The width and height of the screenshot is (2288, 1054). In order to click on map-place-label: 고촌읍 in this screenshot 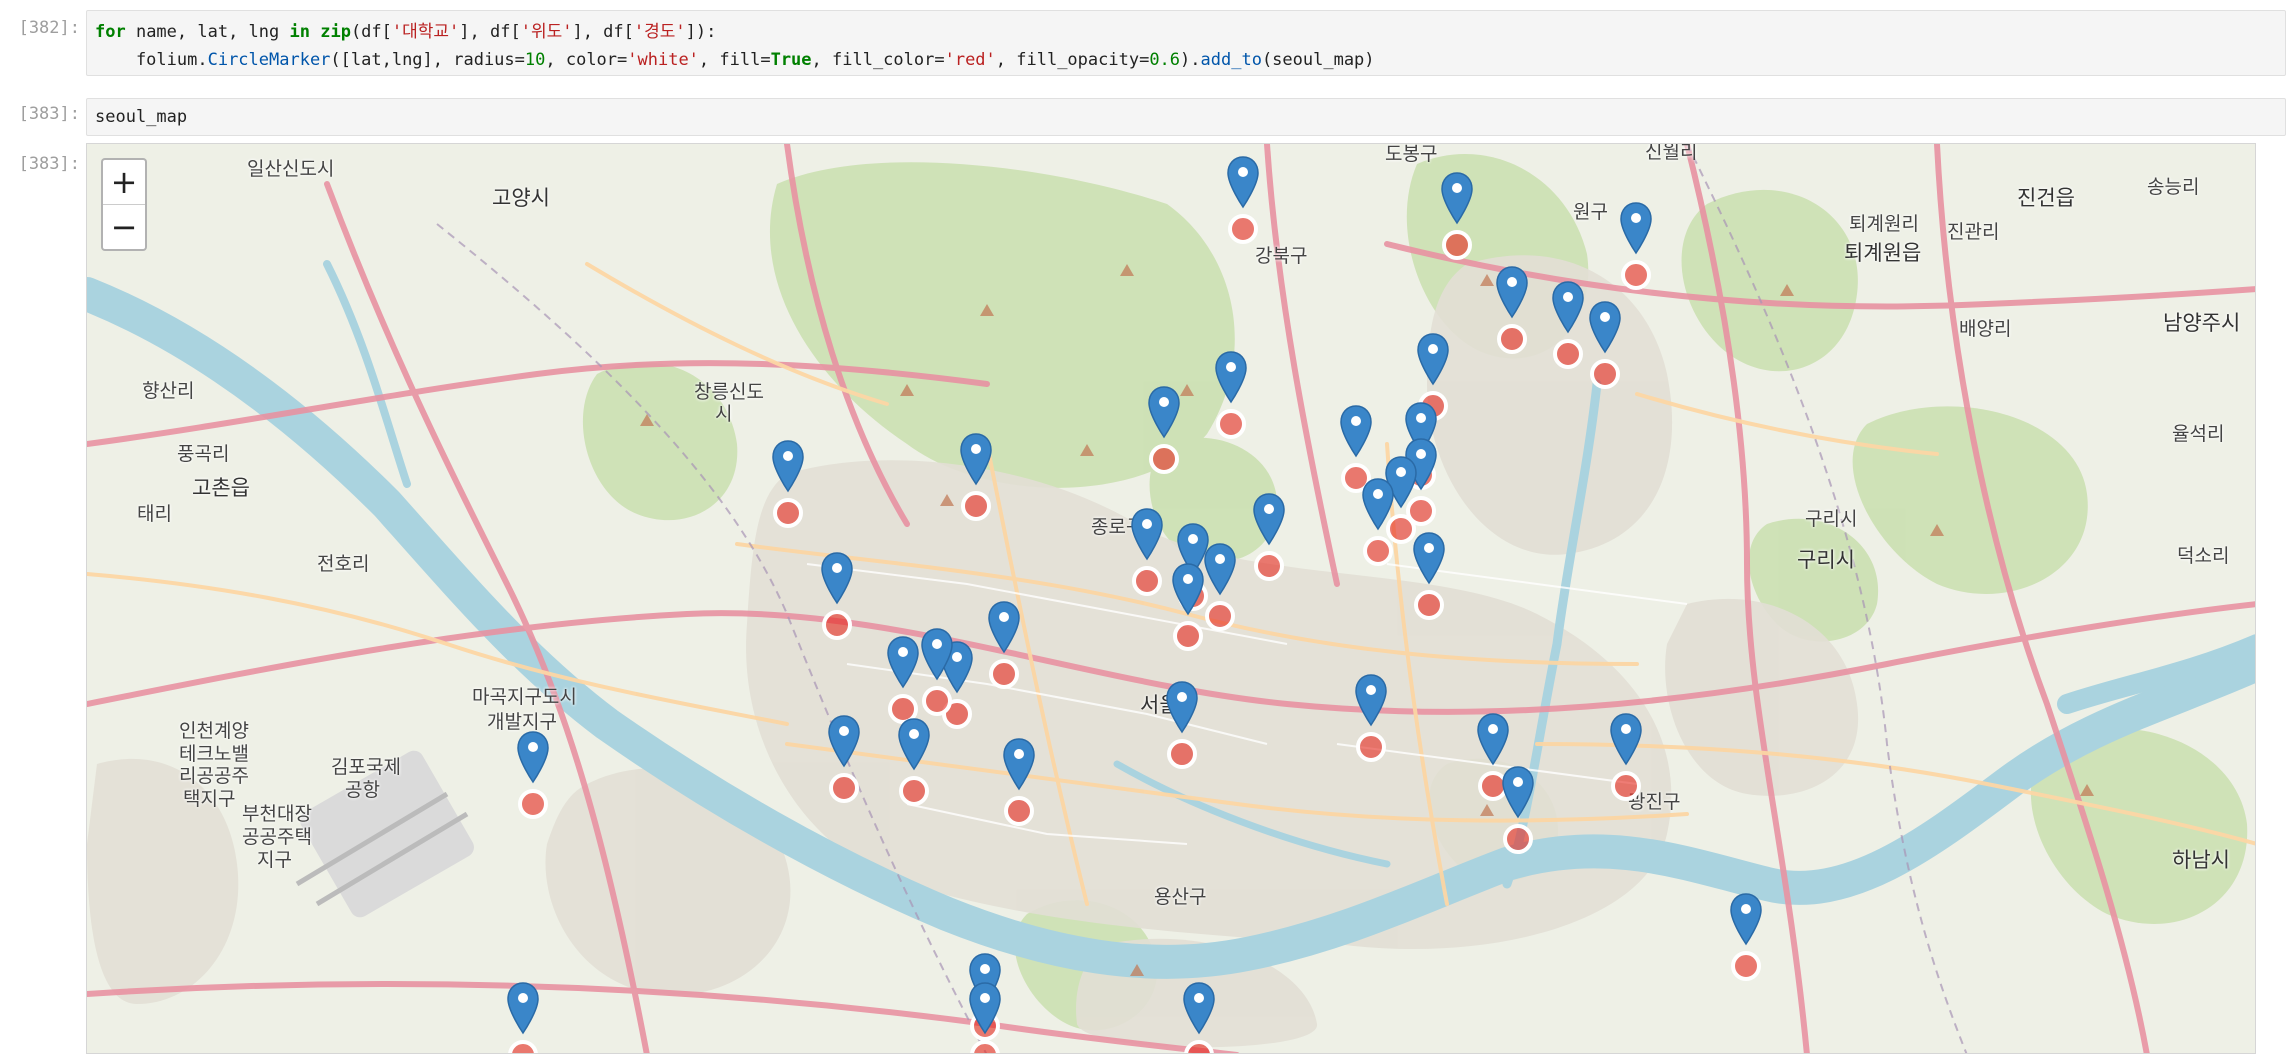, I will do `click(221, 488)`.